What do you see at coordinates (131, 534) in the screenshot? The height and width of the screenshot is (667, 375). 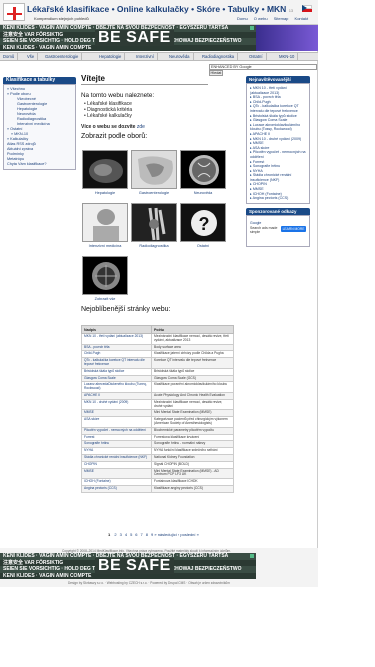 I see `pager-page: 5` at bounding box center [131, 534].